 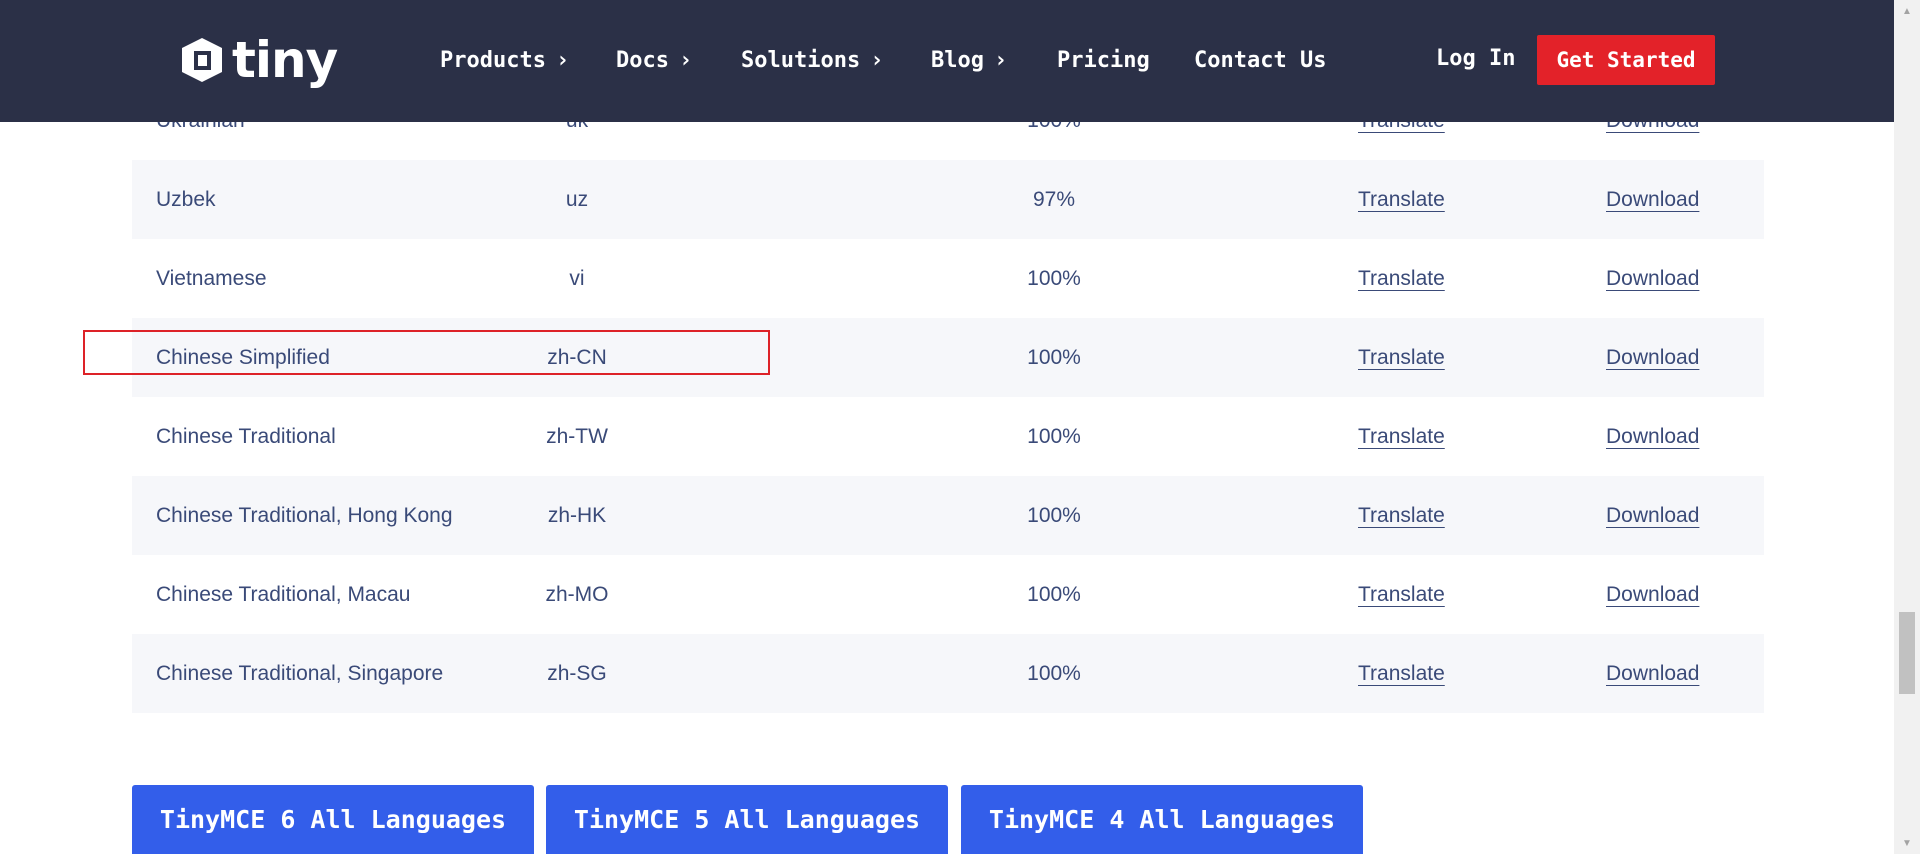 I want to click on language-code: zh-MO, so click(x=577, y=594).